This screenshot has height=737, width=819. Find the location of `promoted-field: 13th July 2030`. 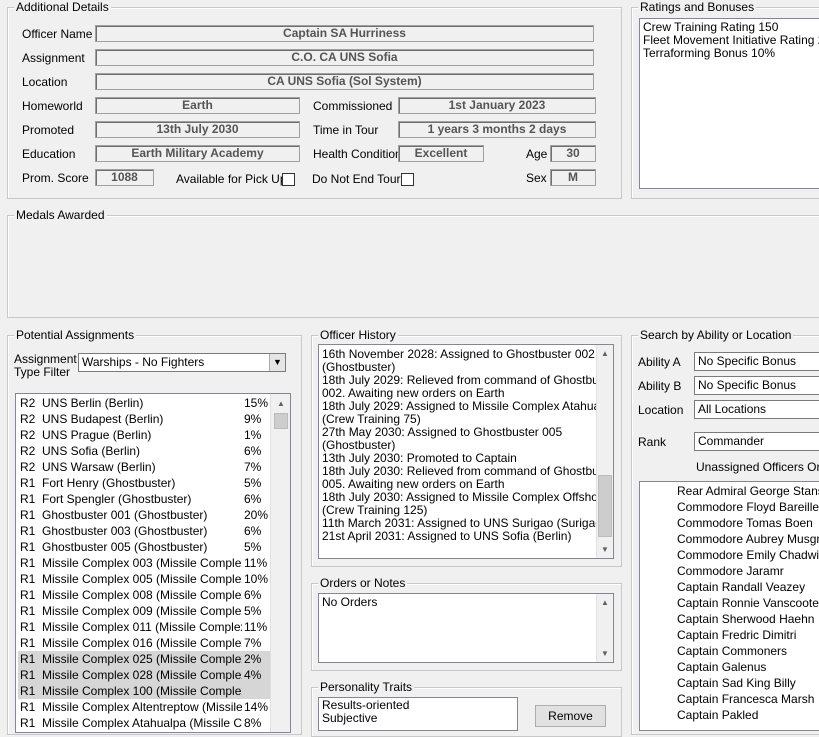

promoted-field: 13th July 2030 is located at coordinates (197, 129).